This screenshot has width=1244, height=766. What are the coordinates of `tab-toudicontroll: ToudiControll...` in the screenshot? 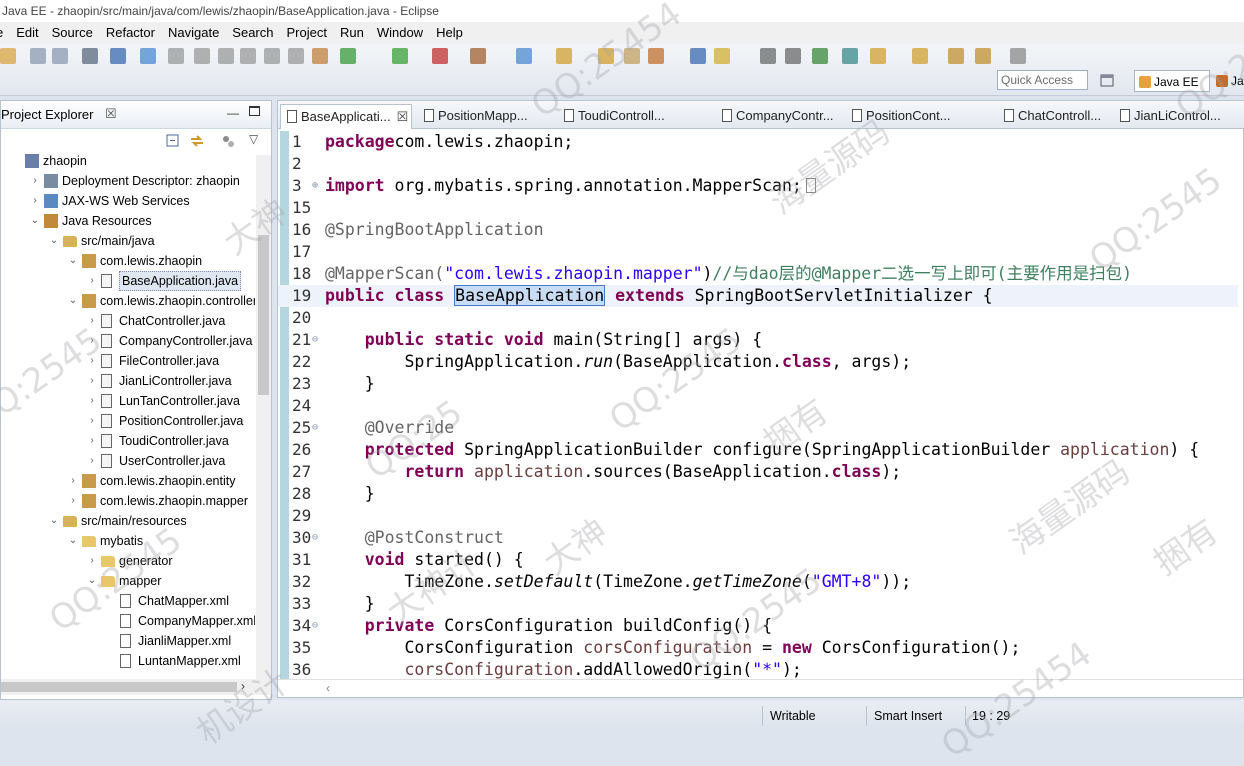 It's located at (628, 116).